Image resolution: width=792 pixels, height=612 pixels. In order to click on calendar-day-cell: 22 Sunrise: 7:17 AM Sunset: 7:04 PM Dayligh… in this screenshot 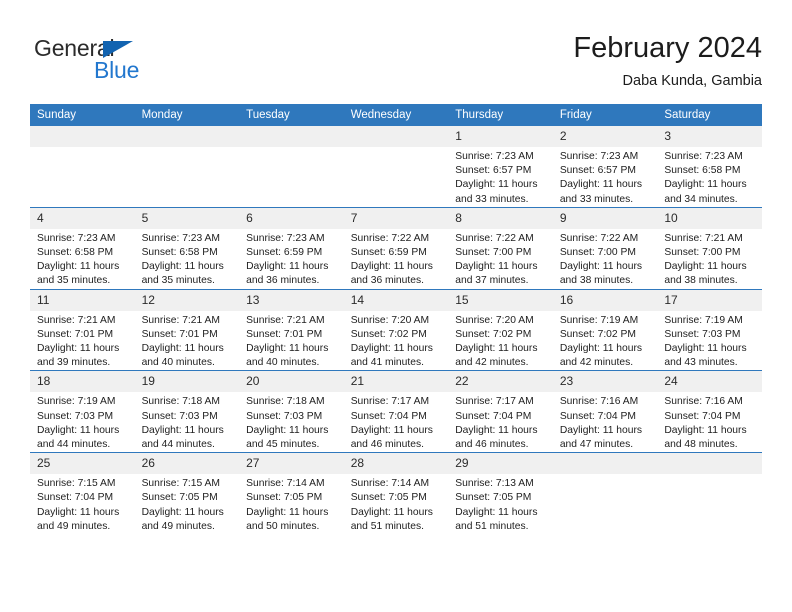, I will do `click(500, 411)`.